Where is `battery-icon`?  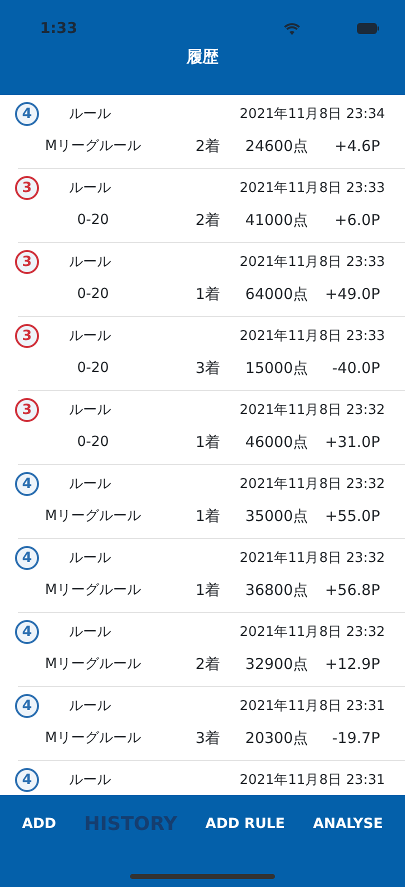 battery-icon is located at coordinates (368, 28).